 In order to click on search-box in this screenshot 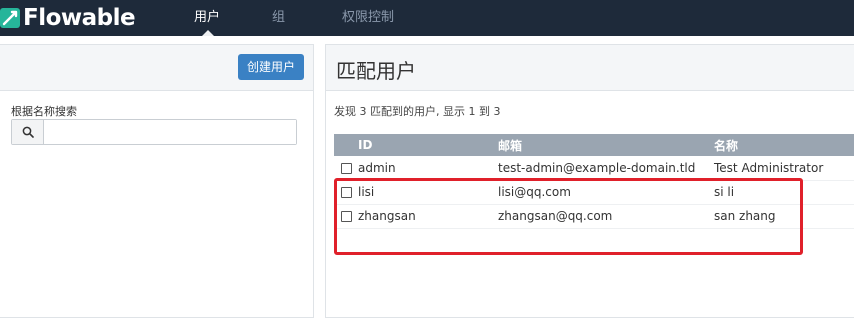, I will do `click(154, 132)`.